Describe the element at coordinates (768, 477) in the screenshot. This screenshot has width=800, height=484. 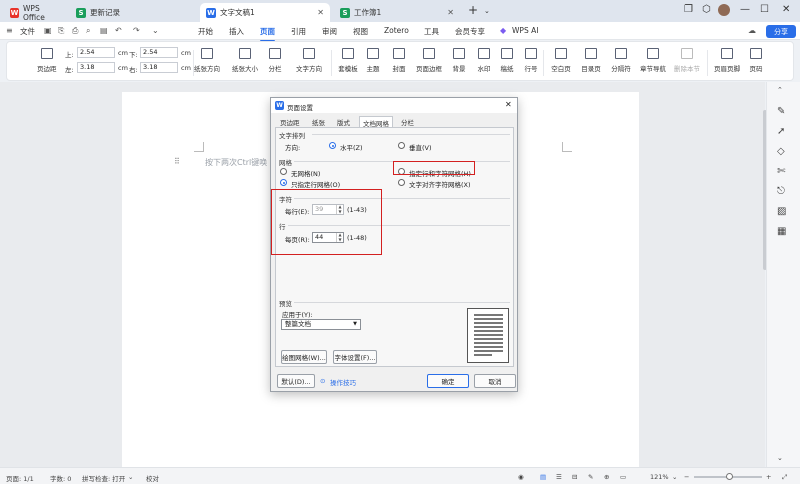
I see `zoom-in-icon: +` at that location.